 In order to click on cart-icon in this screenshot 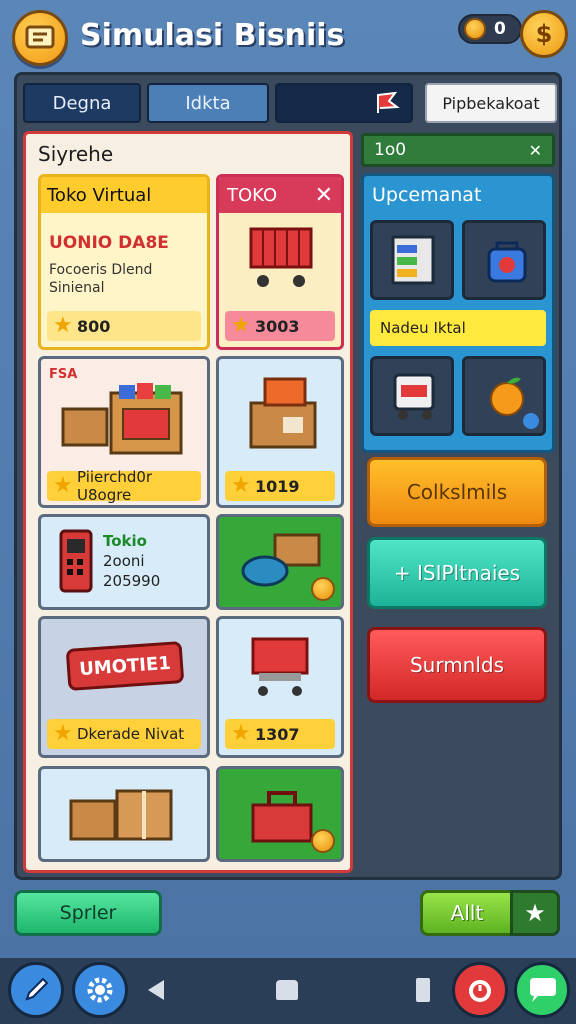, I will do `click(414, 396)`.